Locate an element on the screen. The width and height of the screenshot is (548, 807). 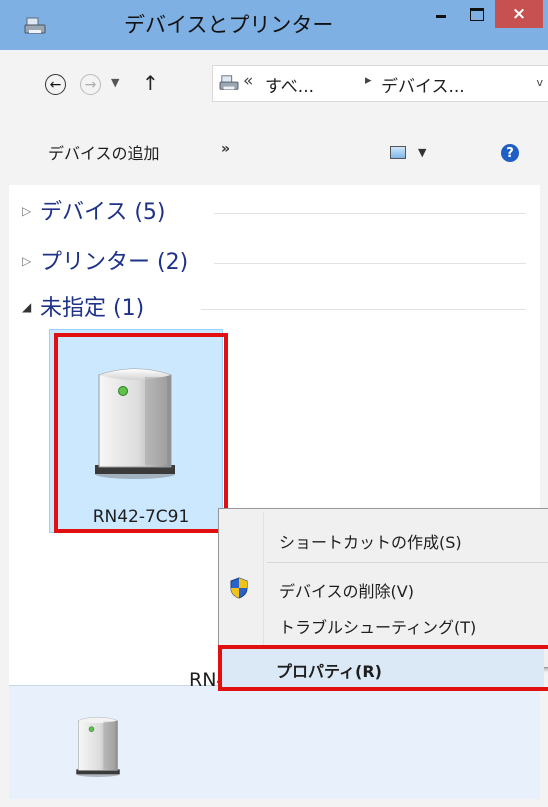
breadcrumb-overflow: « is located at coordinates (248, 81).